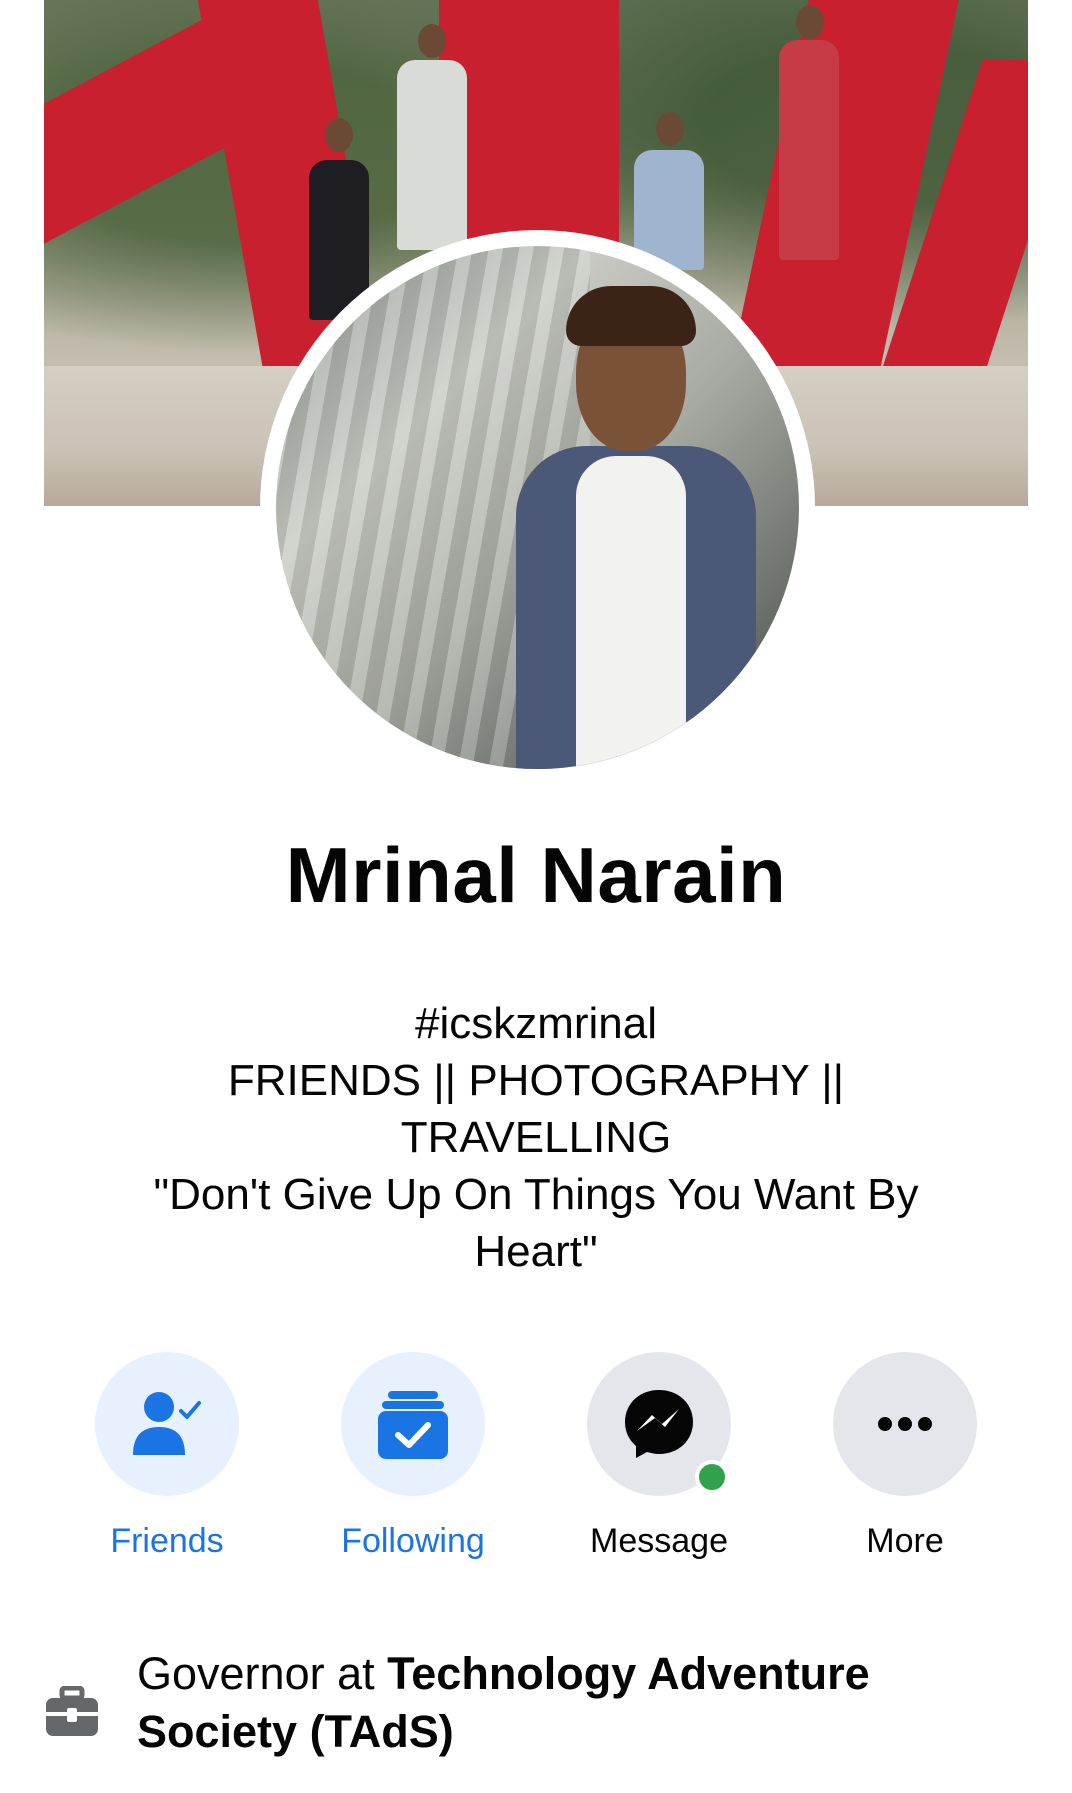 The height and width of the screenshot is (1793, 1072). What do you see at coordinates (167, 1541) in the screenshot?
I see `friends-label: Friends` at bounding box center [167, 1541].